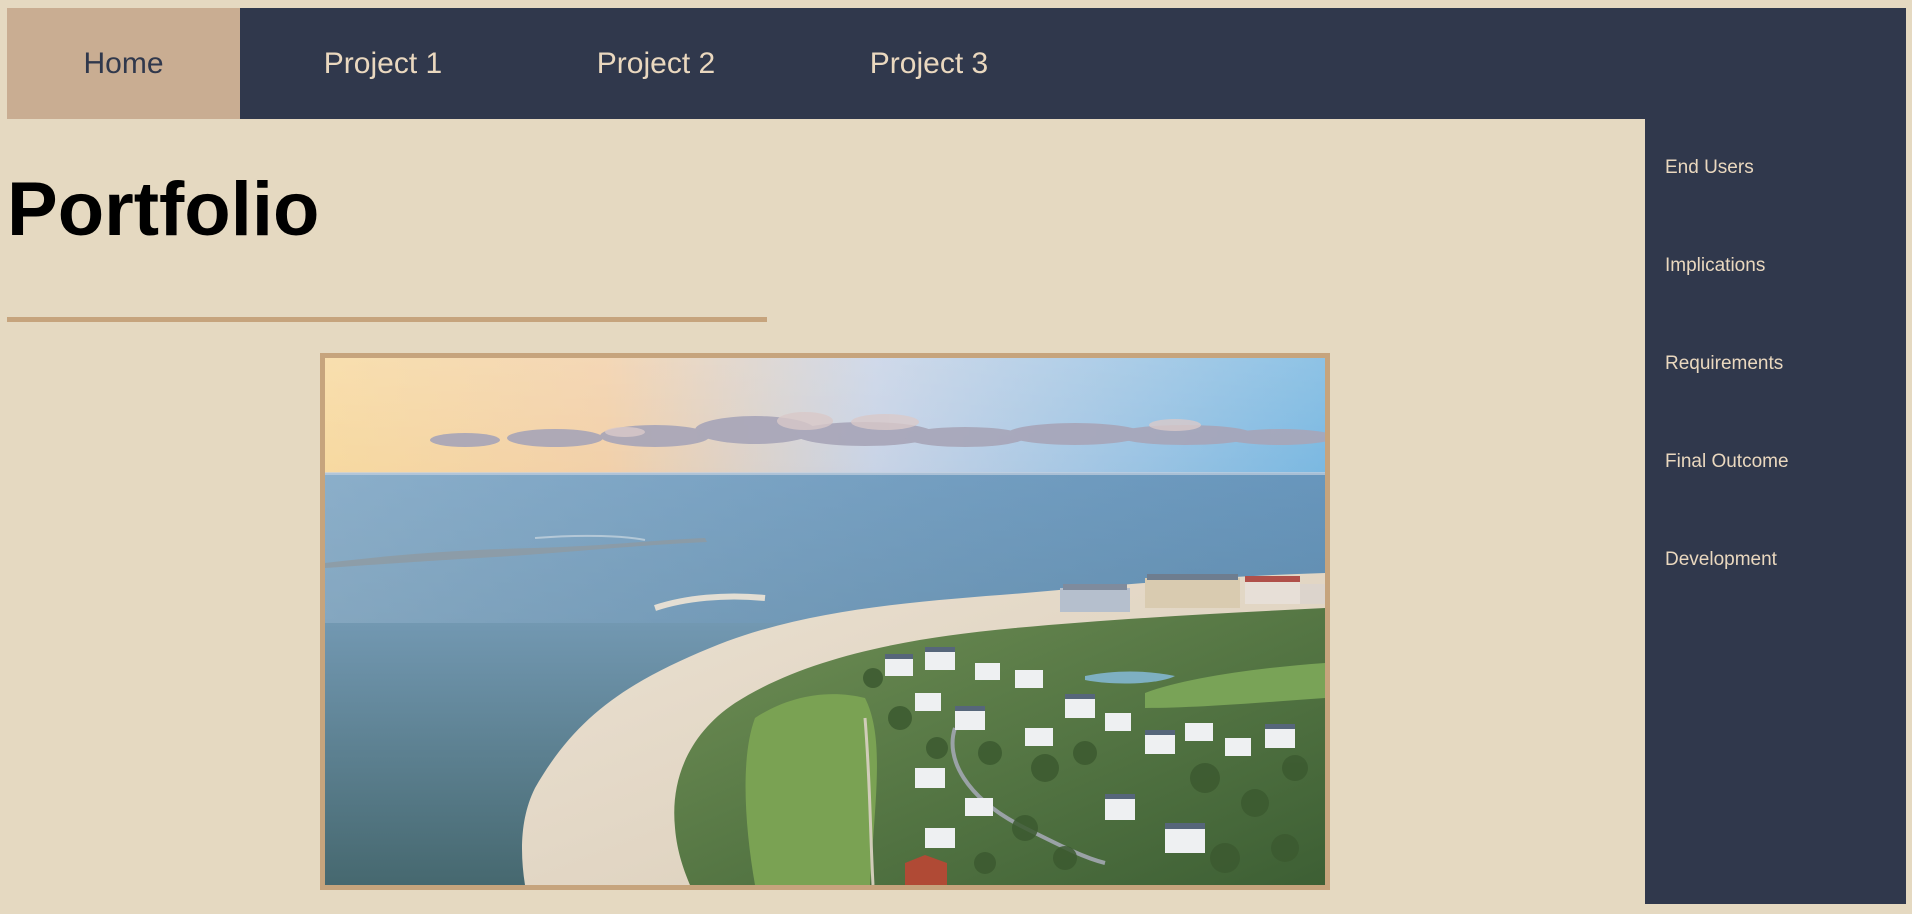 The width and height of the screenshot is (1912, 914). What do you see at coordinates (387, 319) in the screenshot?
I see `title-divider` at bounding box center [387, 319].